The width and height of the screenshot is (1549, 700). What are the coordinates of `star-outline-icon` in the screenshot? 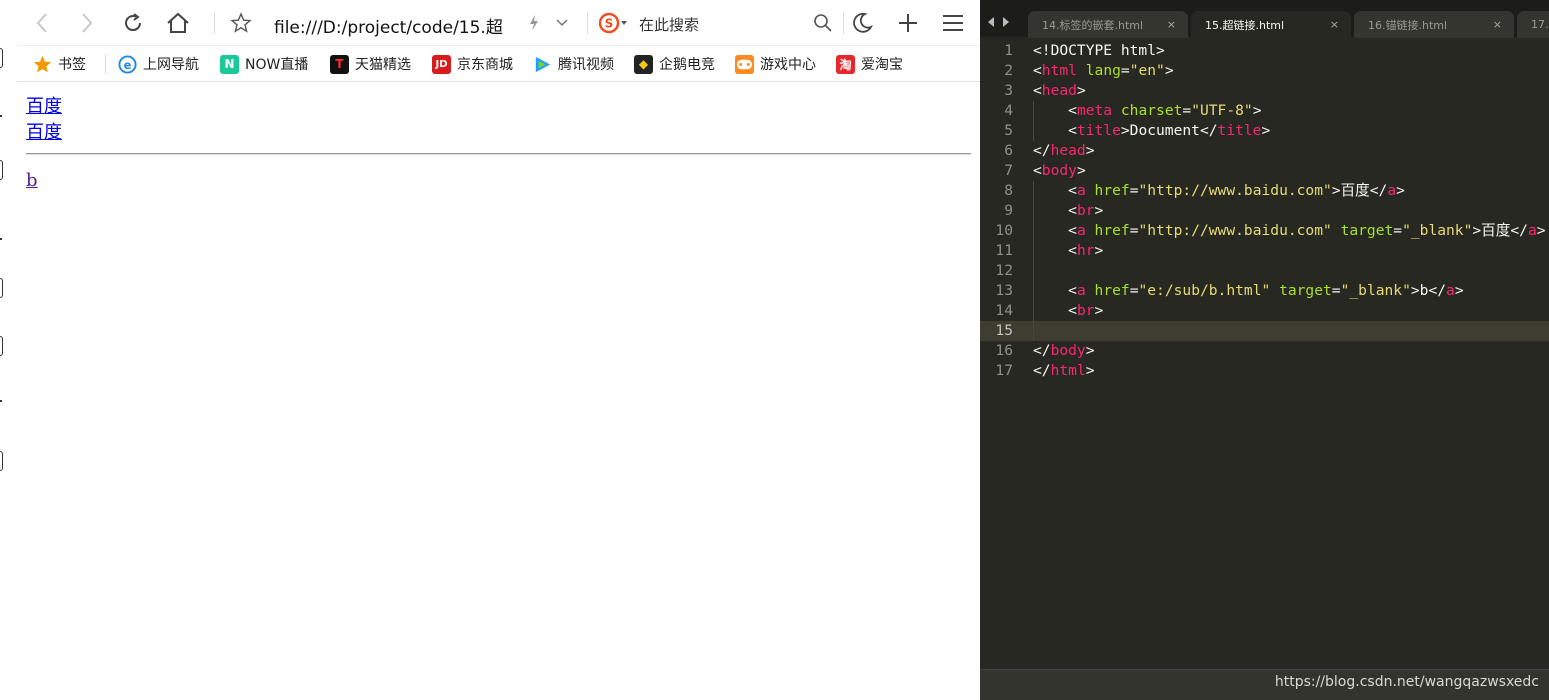 It's located at (241, 22).